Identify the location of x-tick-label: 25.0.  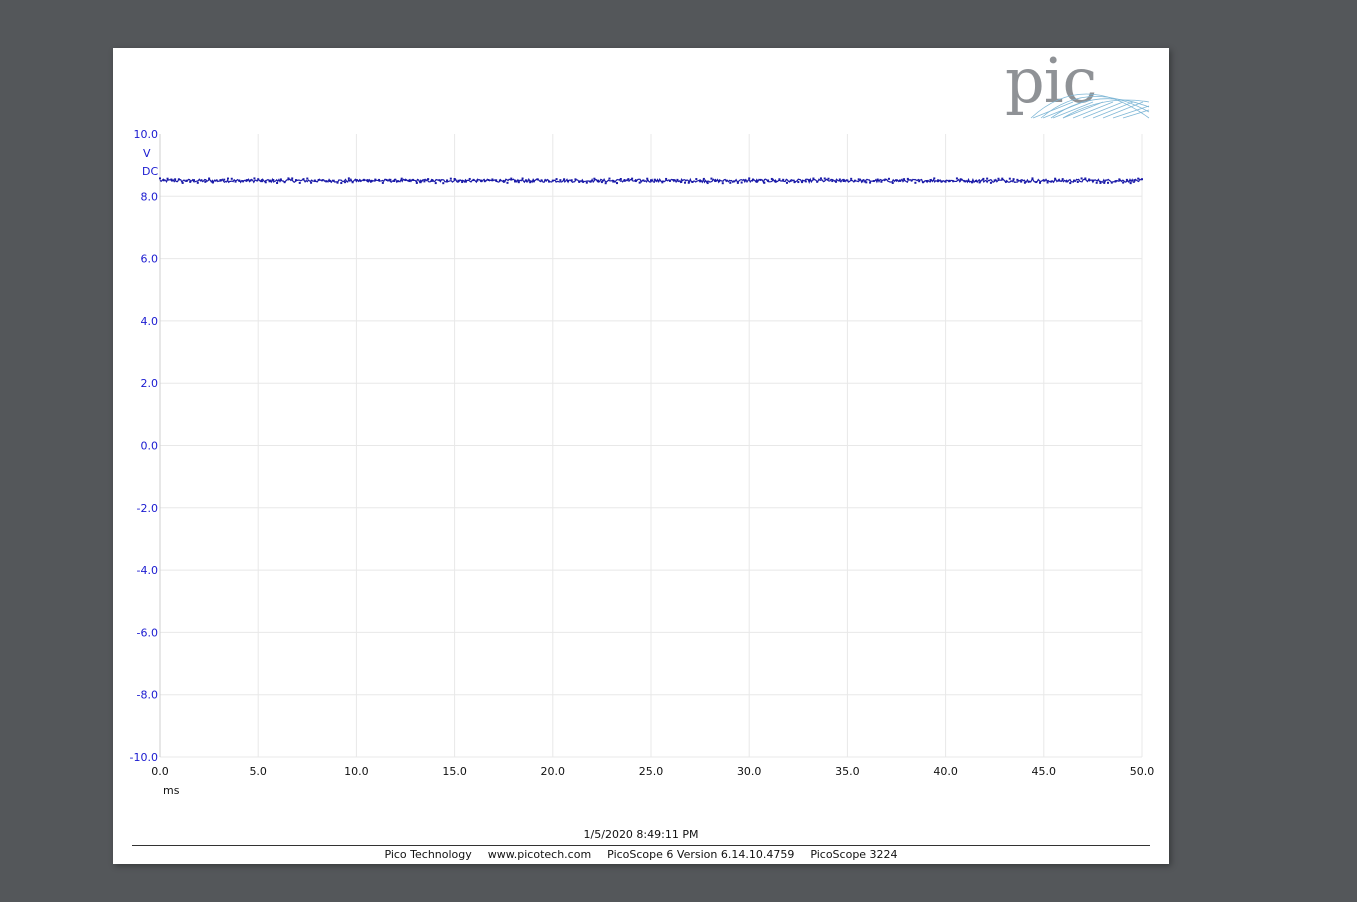
(651, 771).